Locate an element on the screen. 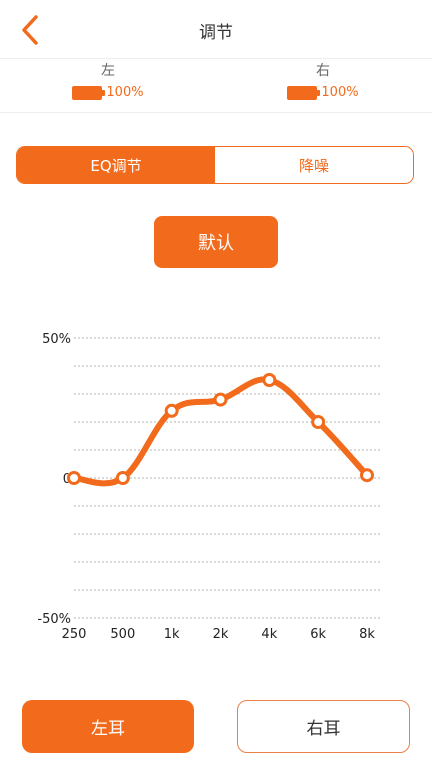 The width and height of the screenshot is (432, 768). battery-left-label: 左 is located at coordinates (108, 71).